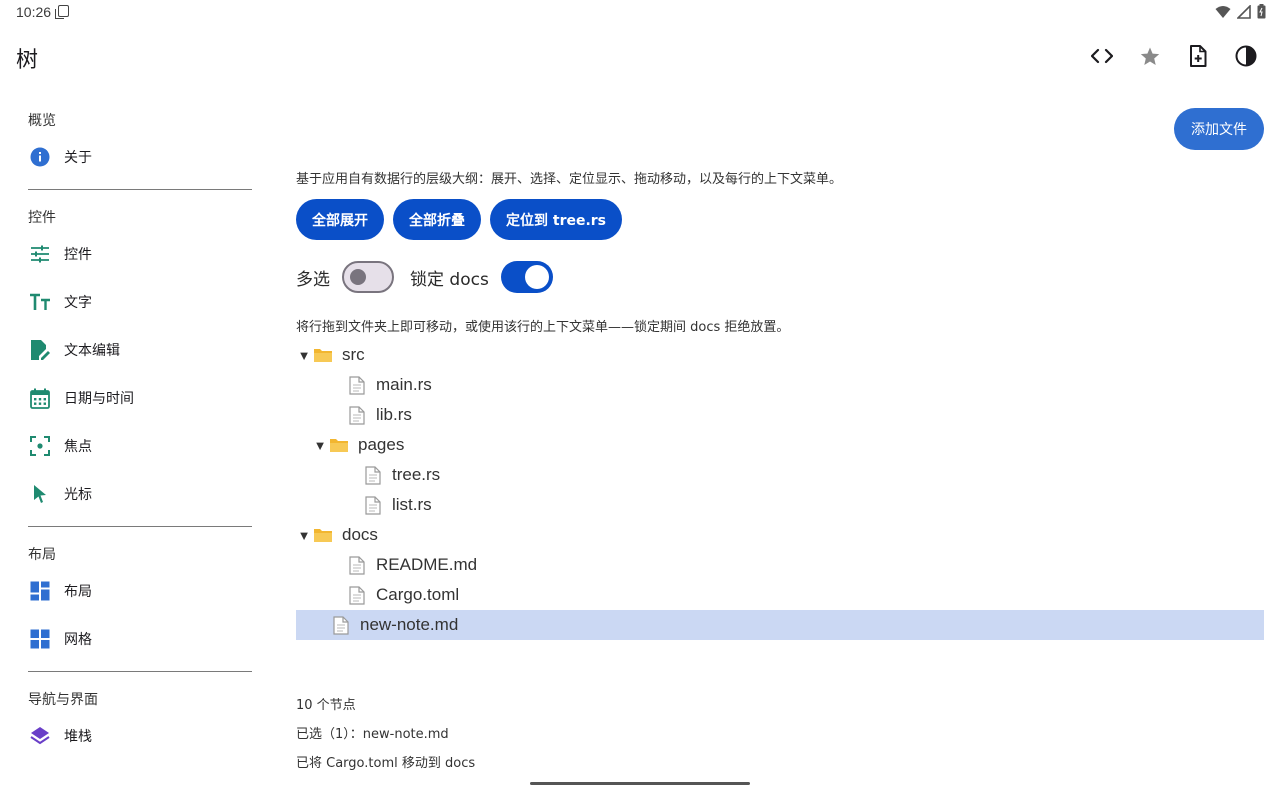 The width and height of the screenshot is (1280, 800). Describe the element at coordinates (138, 446) in the screenshot. I see `sidebar-item-focus: 焦点` at that location.